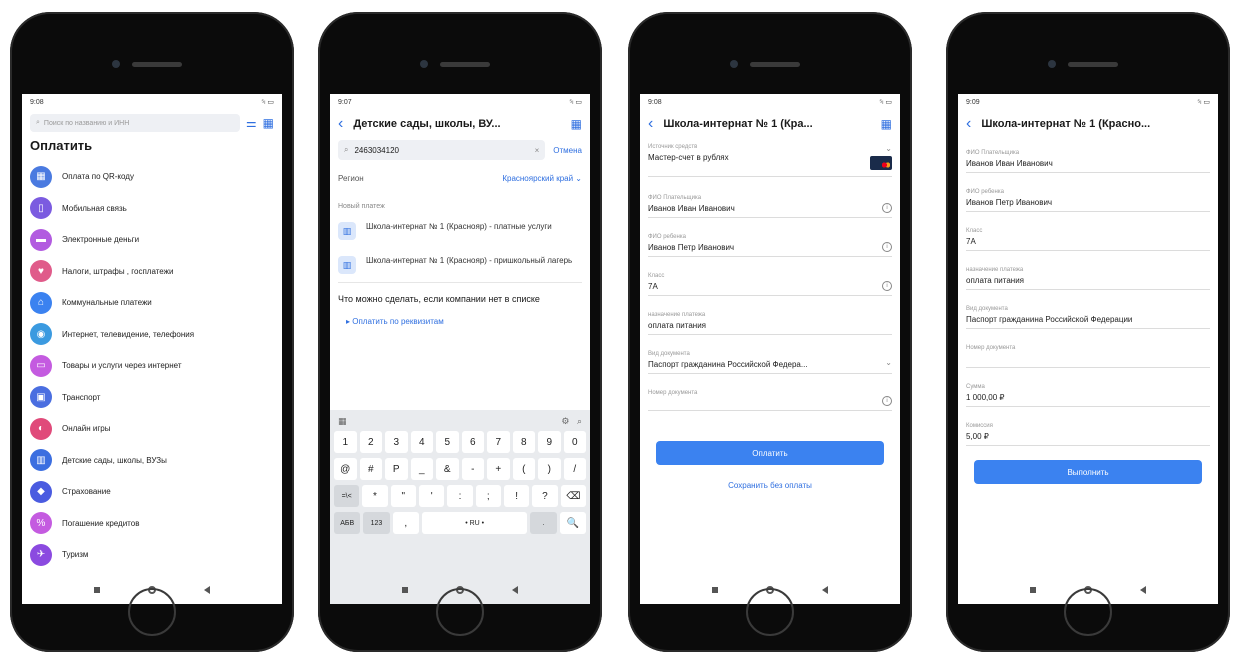 Image resolution: width=1238 pixels, height=659 pixels. I want to click on source-of-funds-select: Источник средств Мастер-счет в рублях ⌄, so click(770, 157).